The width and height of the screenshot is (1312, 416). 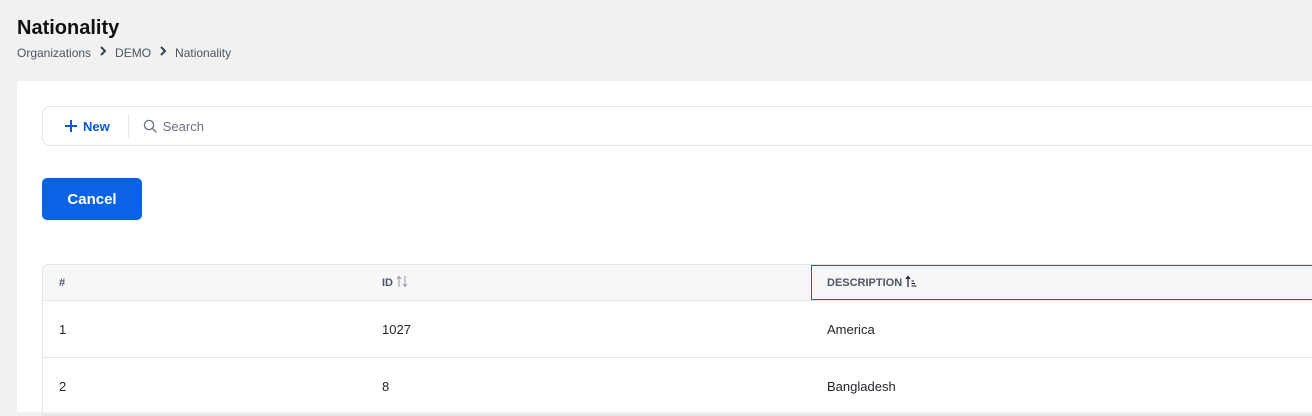 I want to click on column-header-label: #, so click(x=62, y=282).